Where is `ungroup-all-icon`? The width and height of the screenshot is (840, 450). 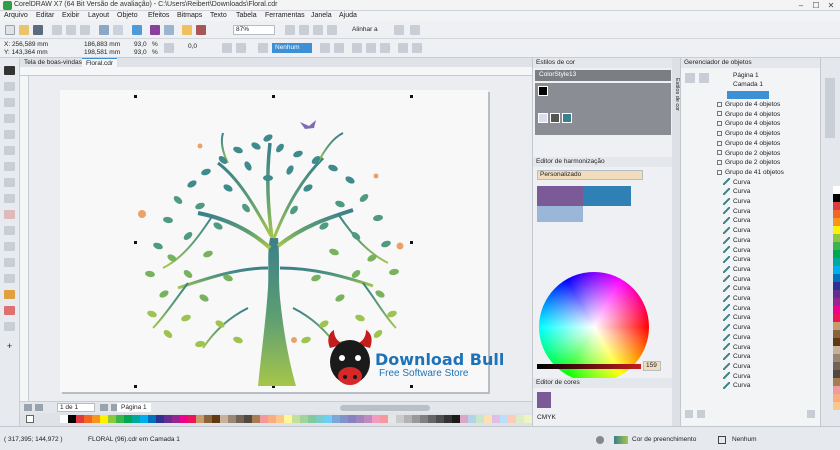 ungroup-all-icon is located at coordinates (385, 48).